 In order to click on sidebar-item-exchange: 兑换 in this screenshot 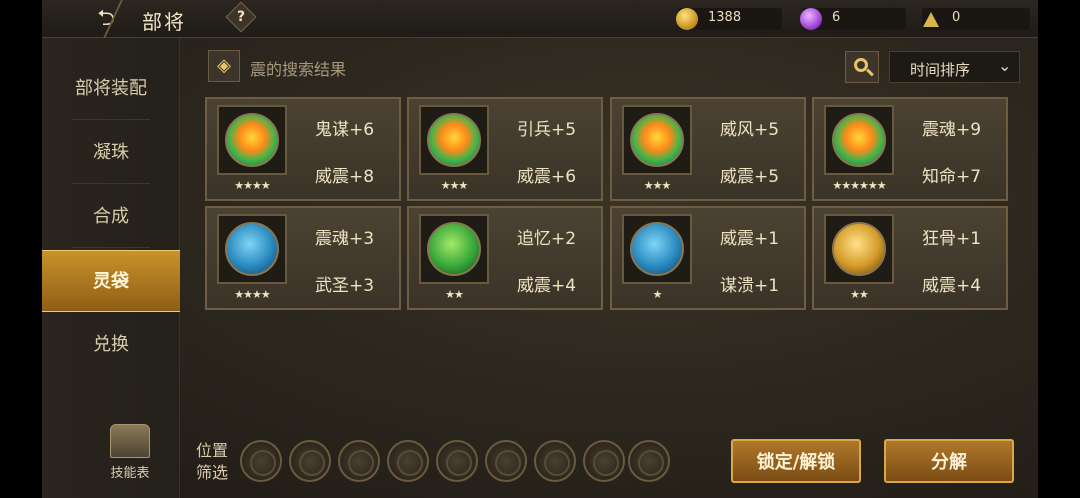, I will do `click(111, 345)`.